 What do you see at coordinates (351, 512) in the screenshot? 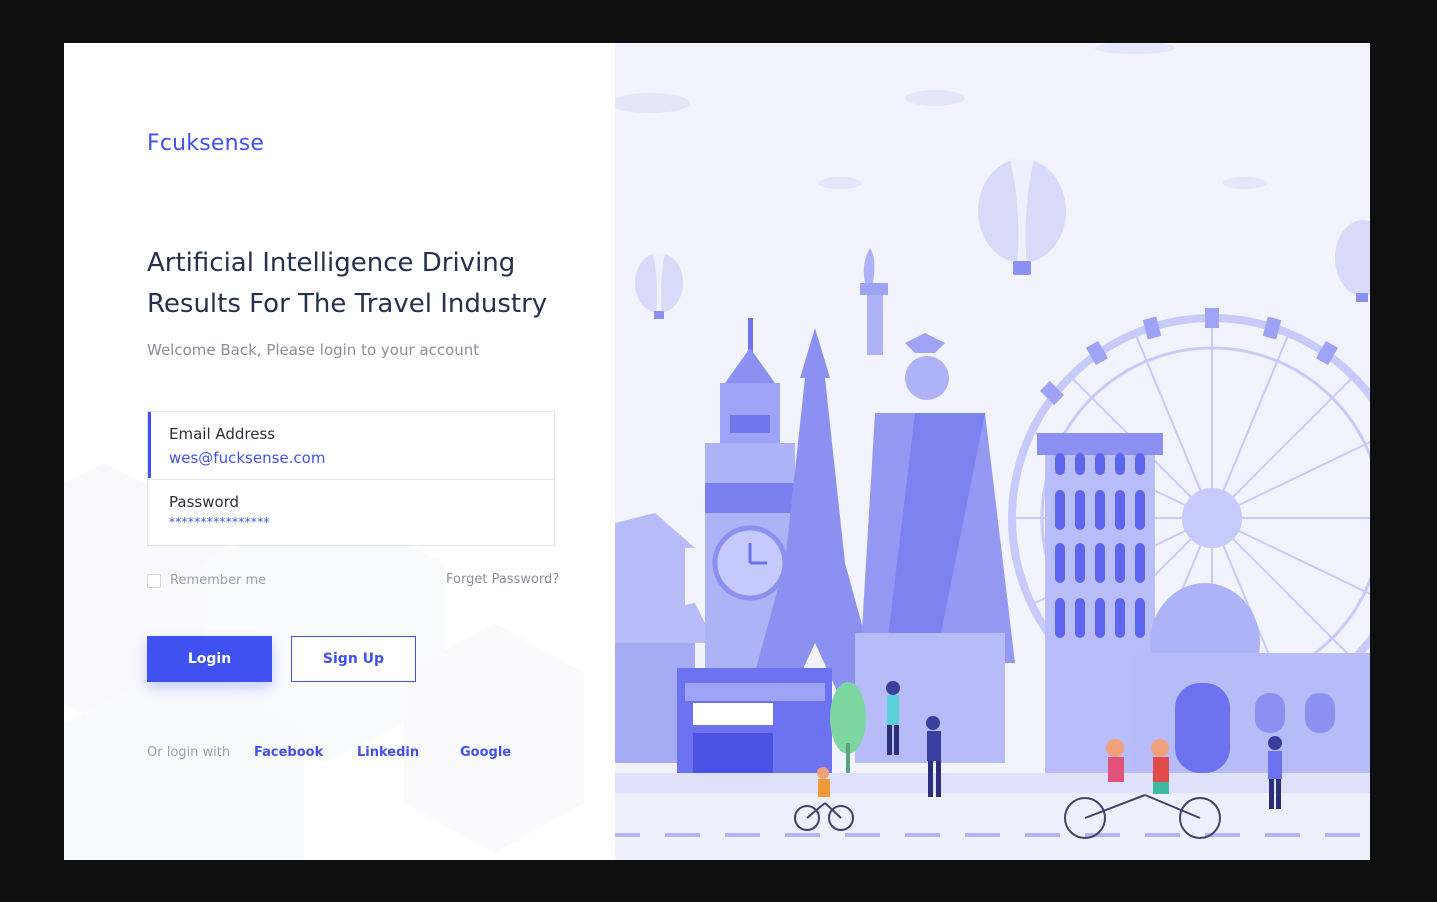
I see `password-field: Password ****************` at bounding box center [351, 512].